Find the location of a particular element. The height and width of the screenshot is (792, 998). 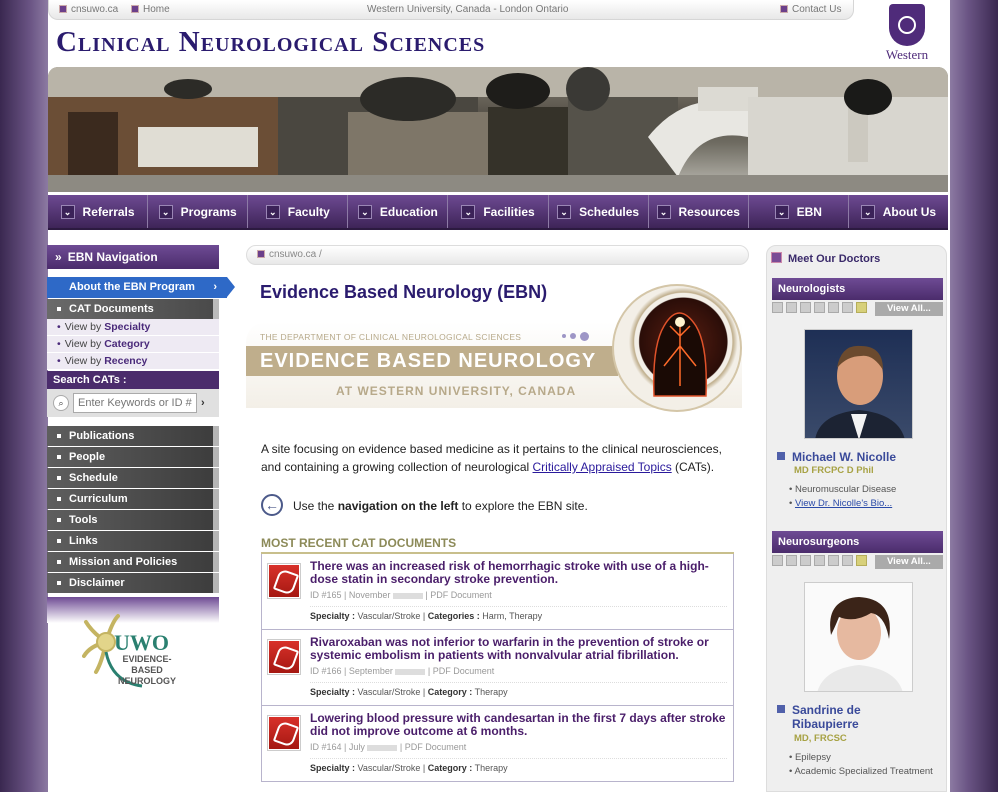

search-input is located at coordinates (135, 403).